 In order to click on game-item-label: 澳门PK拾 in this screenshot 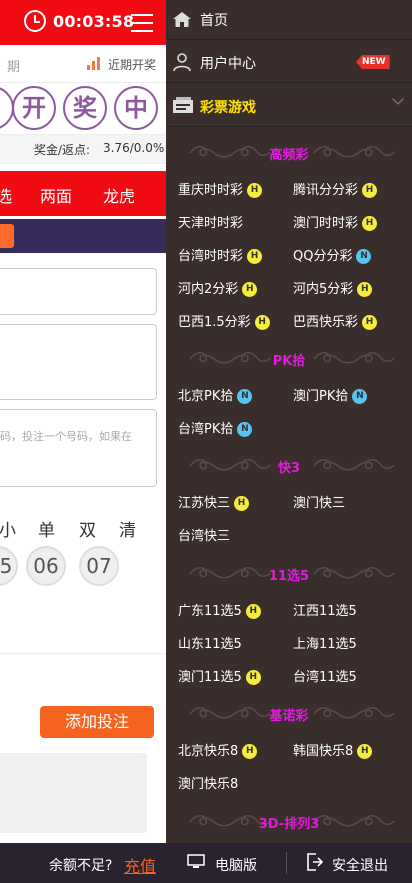, I will do `click(321, 396)`.